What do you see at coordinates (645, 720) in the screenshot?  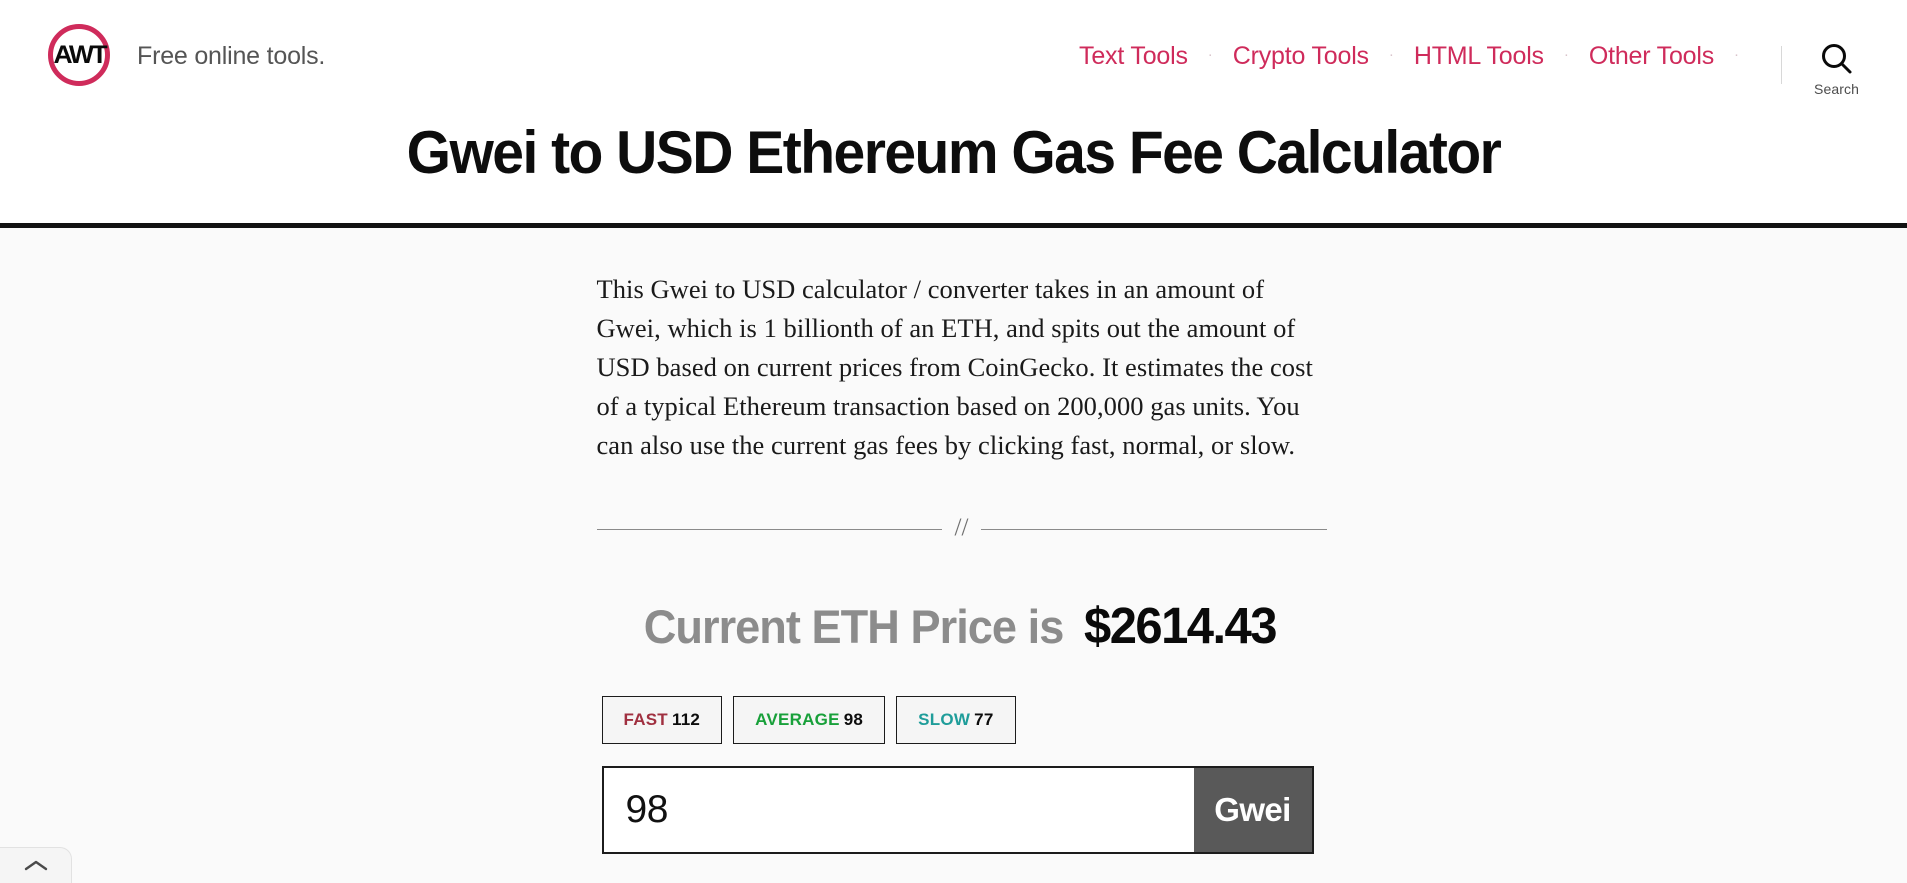 I see `gas-speed-fast-label: FAST` at bounding box center [645, 720].